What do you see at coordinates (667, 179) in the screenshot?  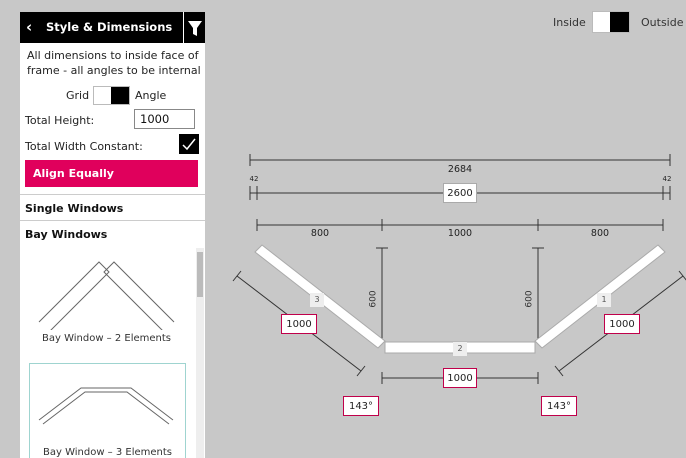 I see `right-offset-label: 42` at bounding box center [667, 179].